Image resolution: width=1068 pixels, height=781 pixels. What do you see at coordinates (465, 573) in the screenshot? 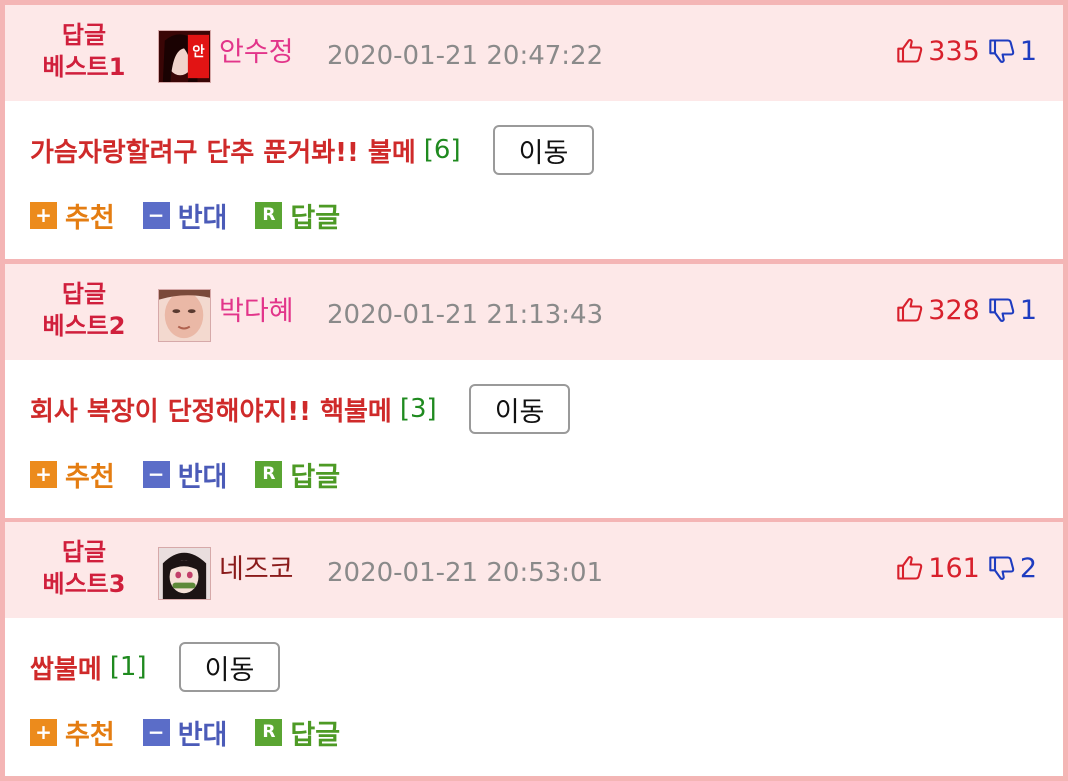
I see `post-date: 2020-01-21 20:53:01` at bounding box center [465, 573].